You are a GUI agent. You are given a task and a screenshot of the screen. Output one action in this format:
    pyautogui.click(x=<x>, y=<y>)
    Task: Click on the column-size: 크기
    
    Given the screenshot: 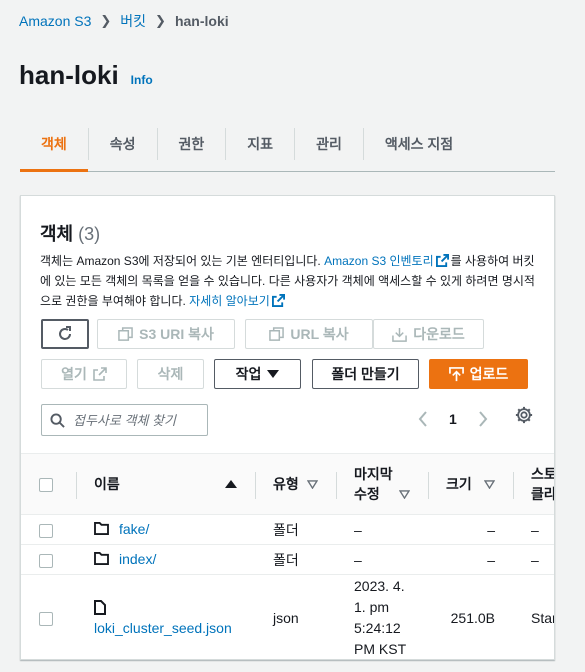 What is the action you would take?
    pyautogui.click(x=470, y=484)
    